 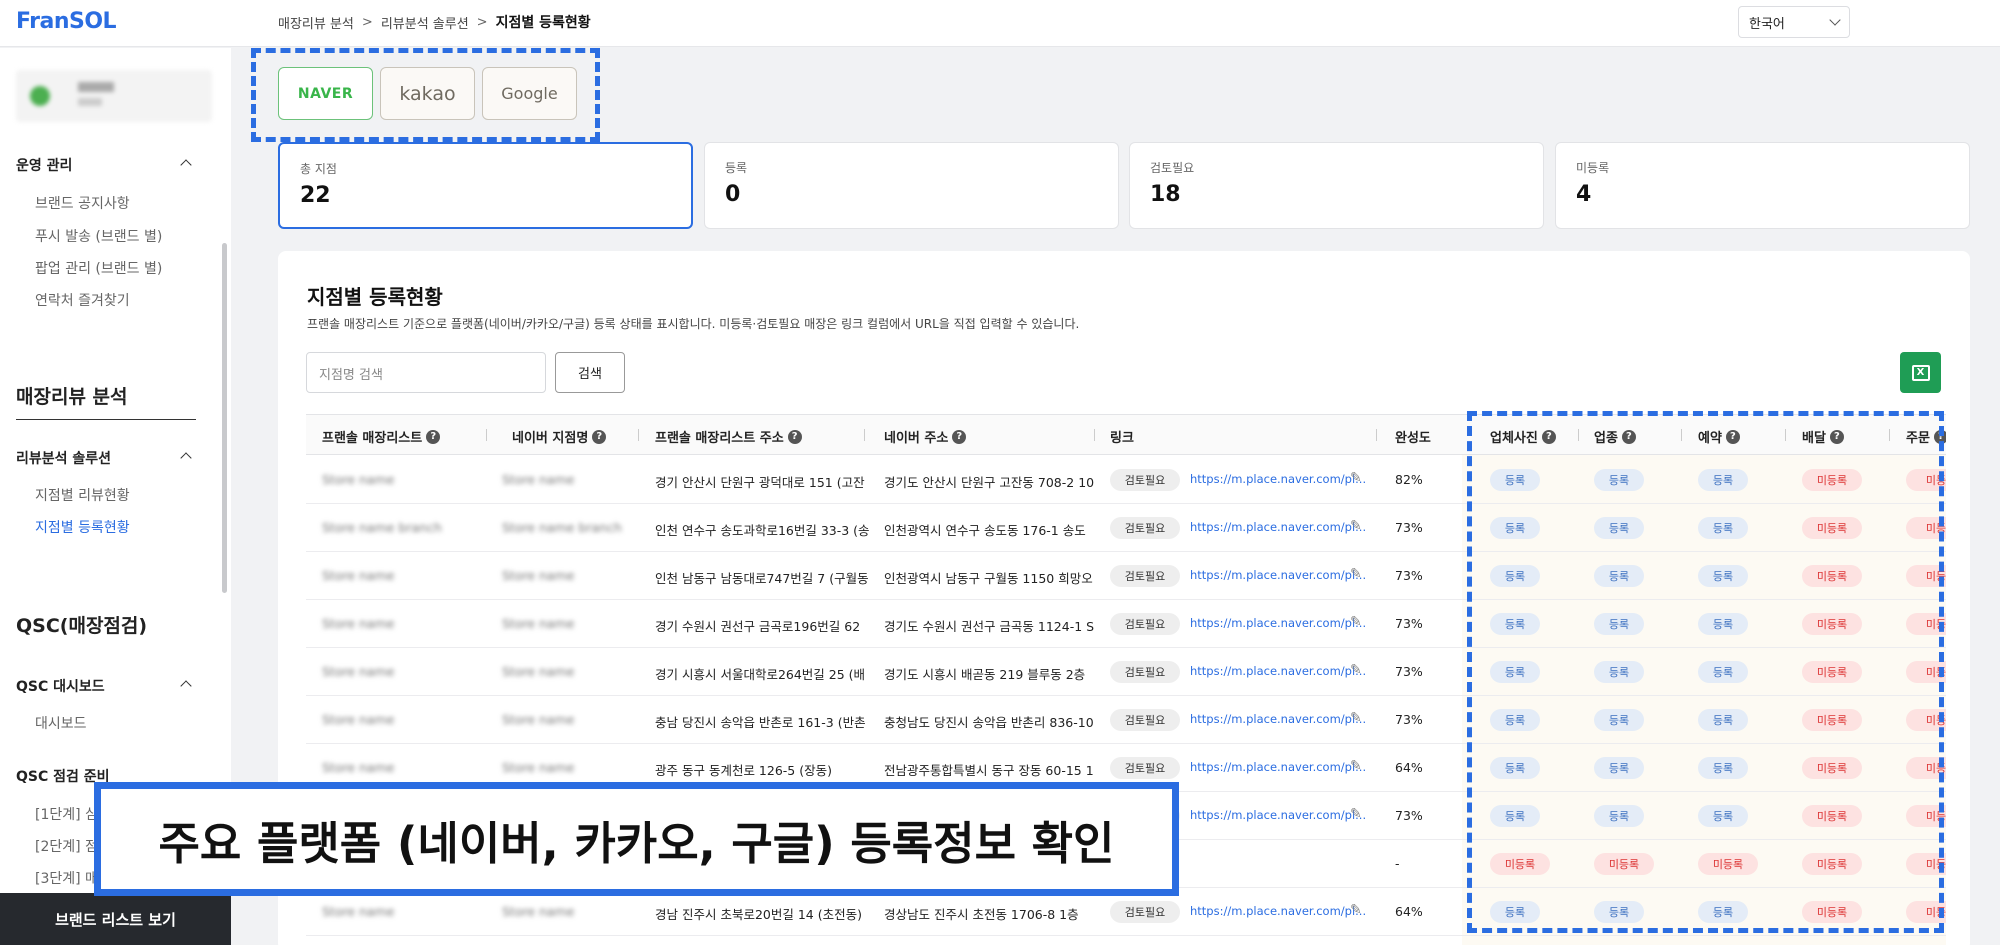 I want to click on header-label: 완성도, so click(x=1413, y=438).